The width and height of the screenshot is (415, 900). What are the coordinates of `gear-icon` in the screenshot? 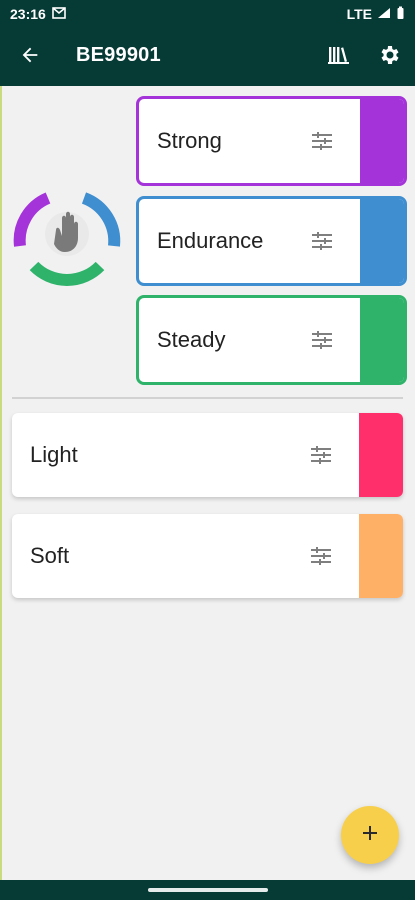 It's located at (389, 57).